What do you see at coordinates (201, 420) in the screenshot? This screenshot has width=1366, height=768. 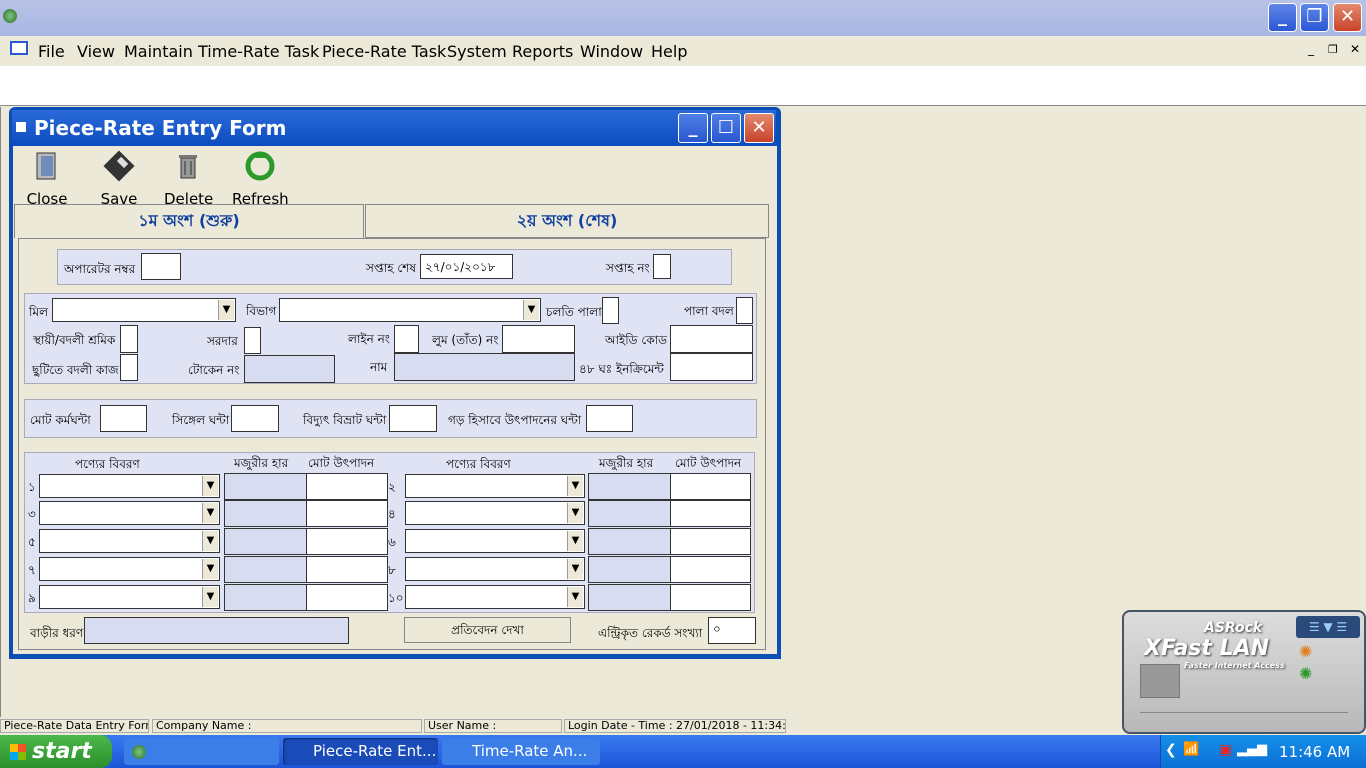 I see `single-hours-label: সিঙ্গেল ঘন্টা` at bounding box center [201, 420].